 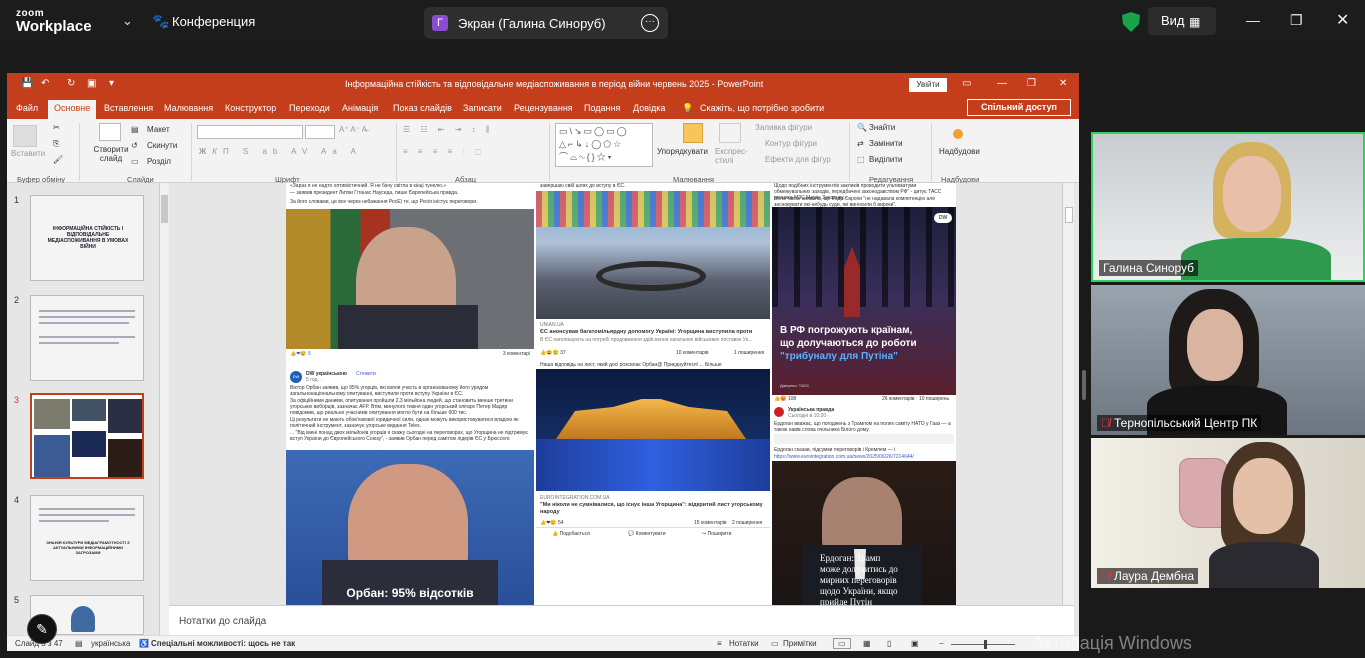 What do you see at coordinates (448, 130) in the screenshot?
I see `list-icons: ☰ ☷ ⇤ ⇥ ↕ ⫼` at bounding box center [448, 130].